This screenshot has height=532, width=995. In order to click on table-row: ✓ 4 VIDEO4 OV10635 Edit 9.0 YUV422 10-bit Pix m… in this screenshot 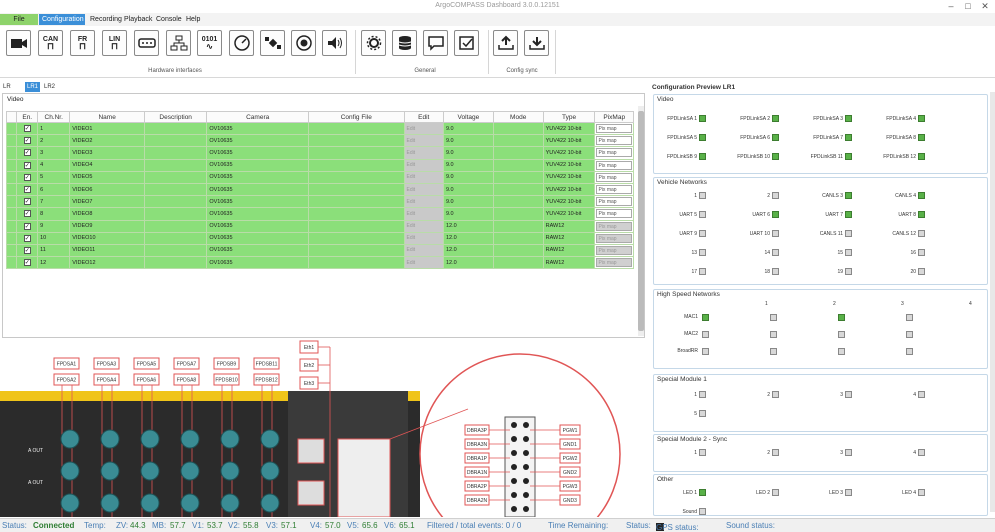, I will do `click(319, 165)`.